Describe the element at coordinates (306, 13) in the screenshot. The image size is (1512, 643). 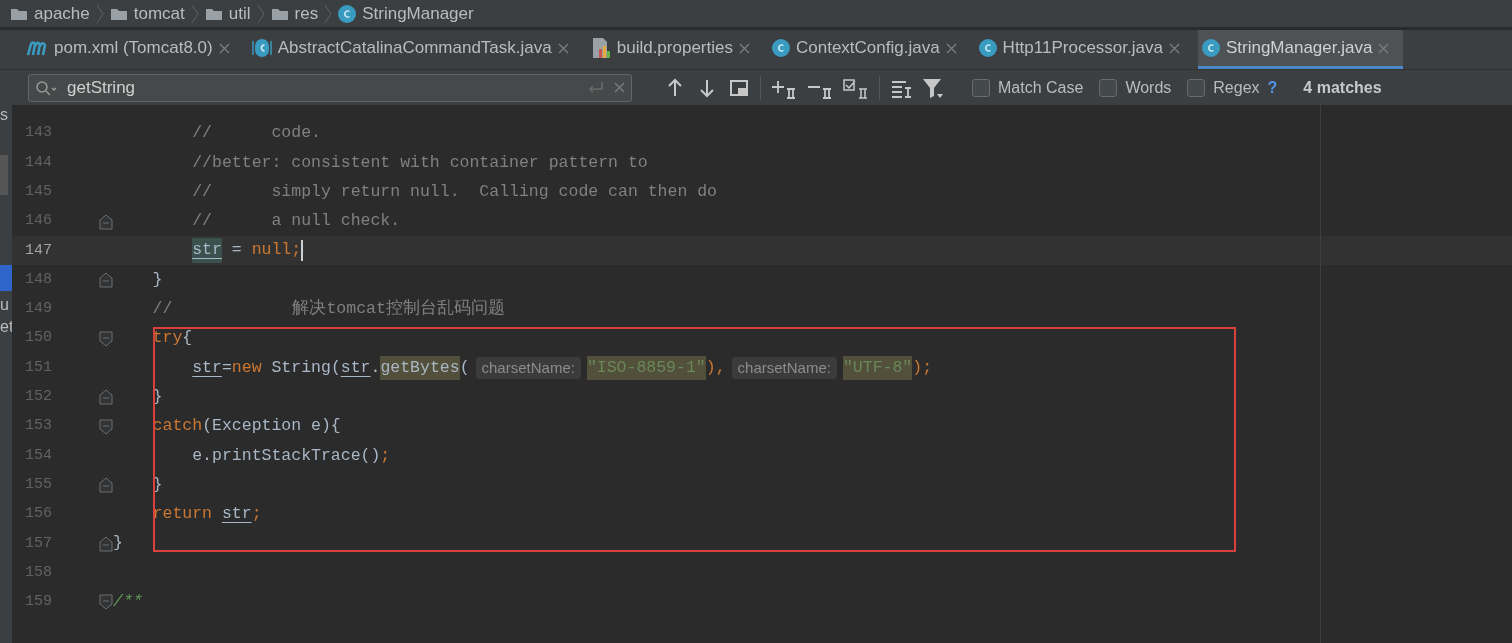
I see `breadcrumb-item: res` at that location.